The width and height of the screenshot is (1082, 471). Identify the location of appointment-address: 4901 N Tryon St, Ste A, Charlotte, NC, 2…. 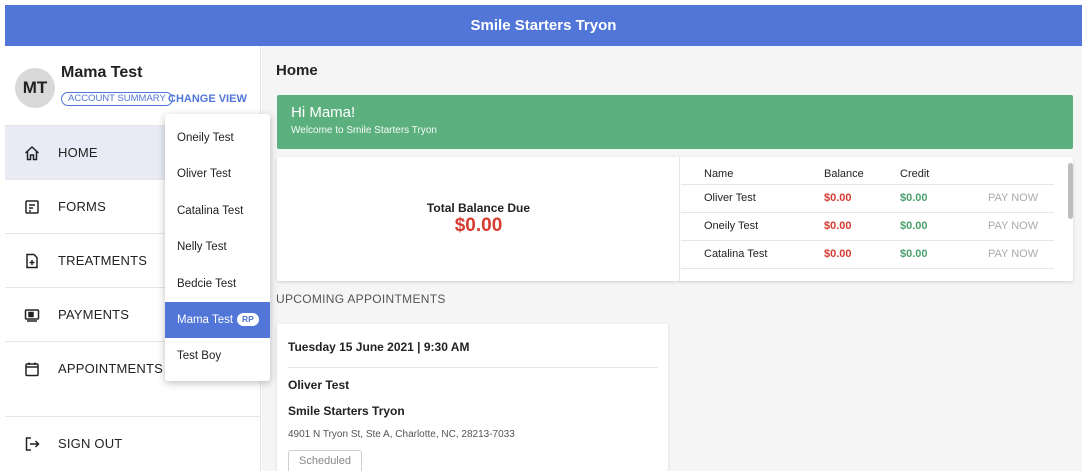
(401, 434).